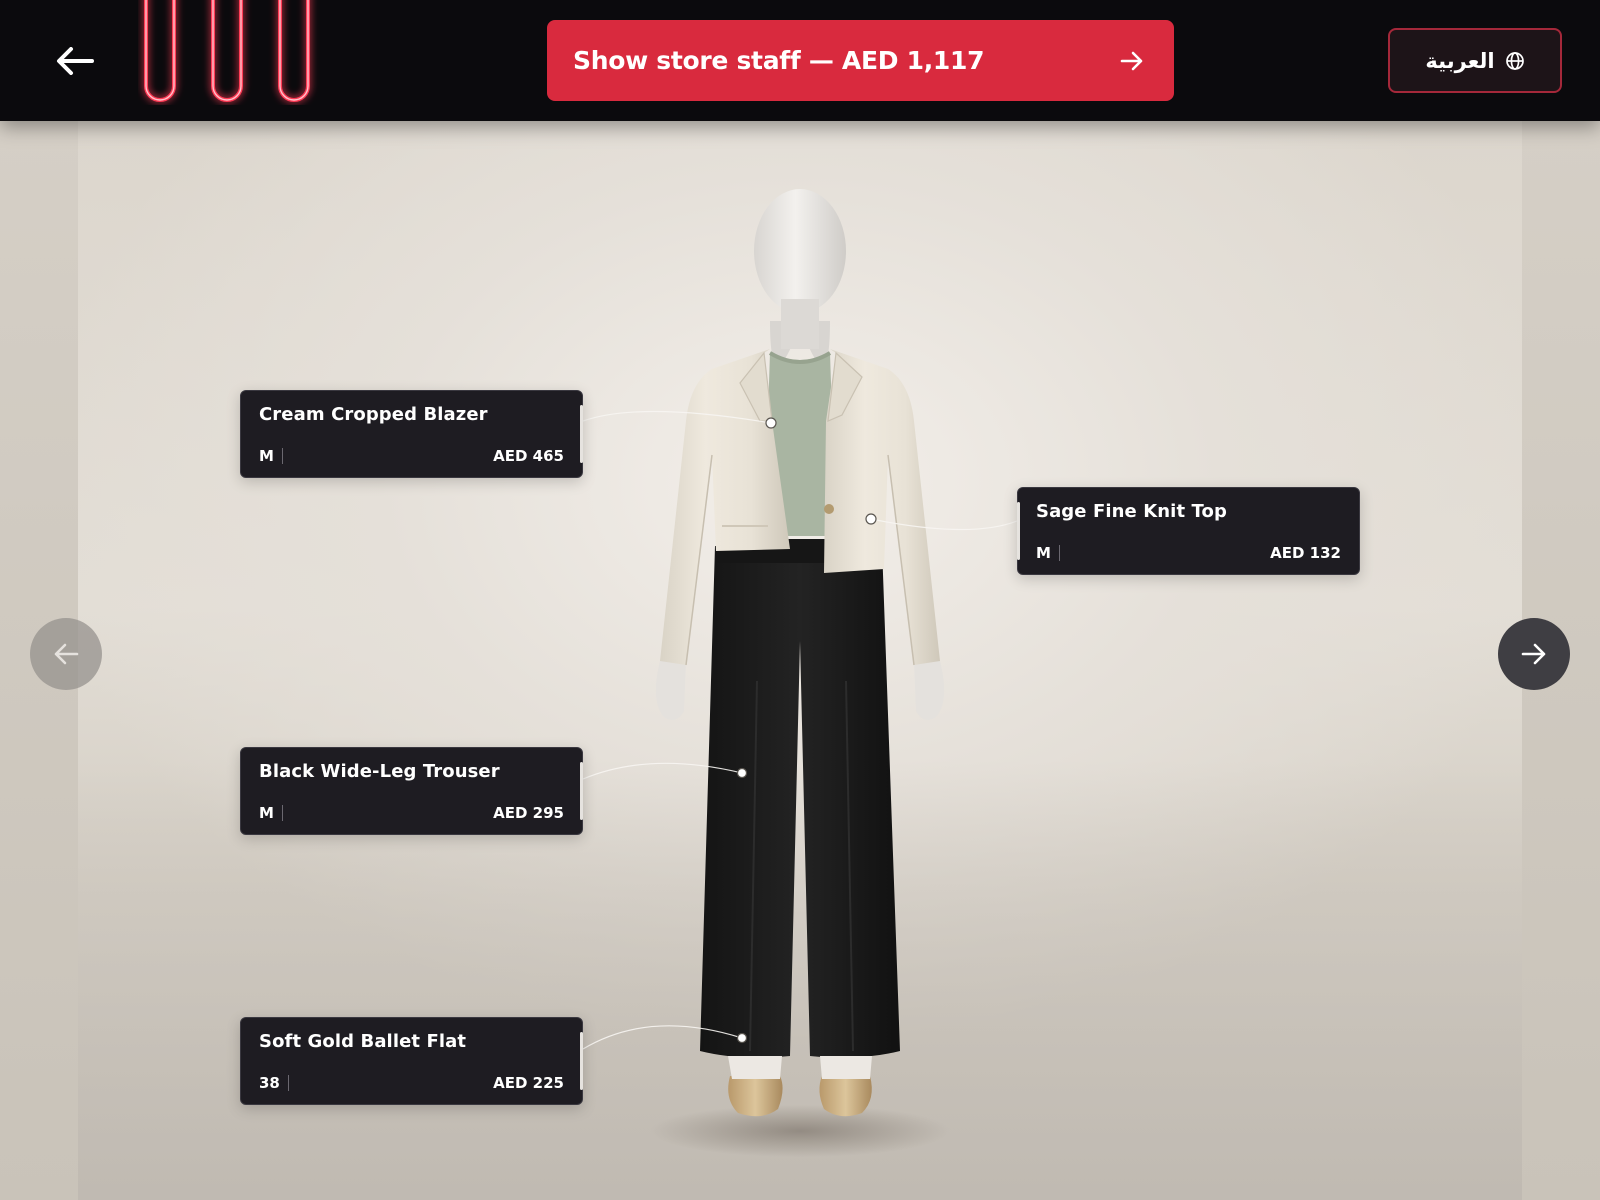 Image resolution: width=1600 pixels, height=1200 pixels. Describe the element at coordinates (1305, 553) in the screenshot. I see `product-price: AED 132` at that location.